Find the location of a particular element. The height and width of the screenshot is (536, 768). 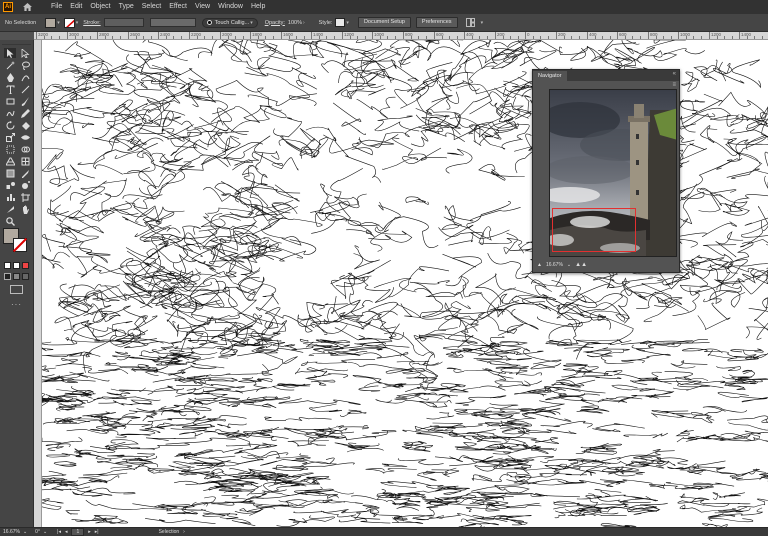

curvature-tool is located at coordinates (25, 77).